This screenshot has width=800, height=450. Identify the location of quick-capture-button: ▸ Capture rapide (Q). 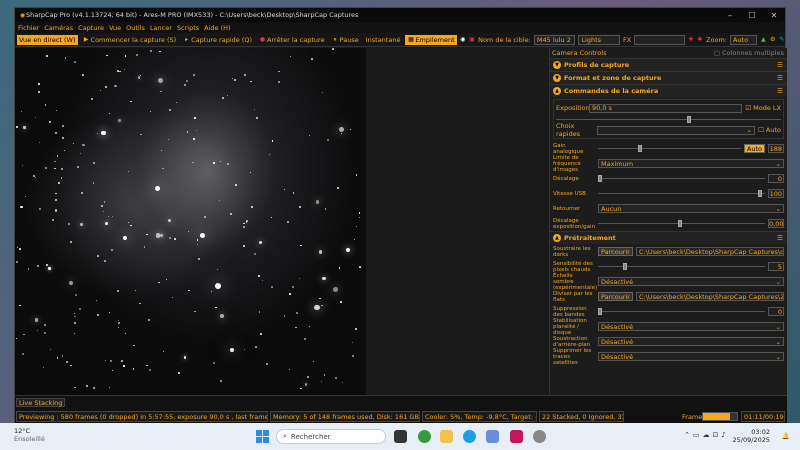
(217, 40).